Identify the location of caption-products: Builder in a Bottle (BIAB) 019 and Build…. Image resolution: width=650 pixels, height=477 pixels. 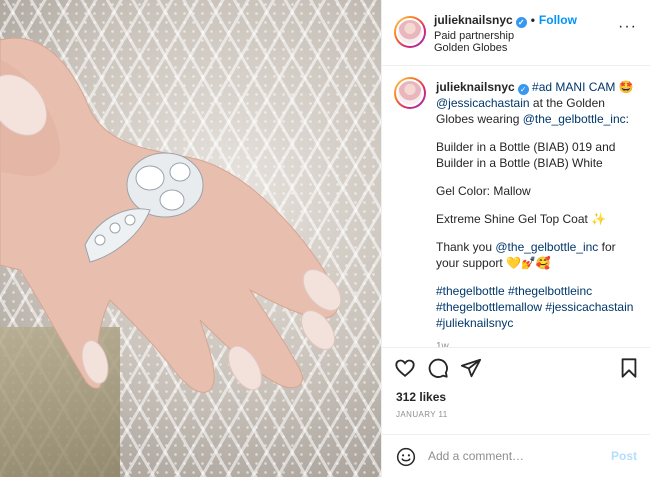
(526, 155).